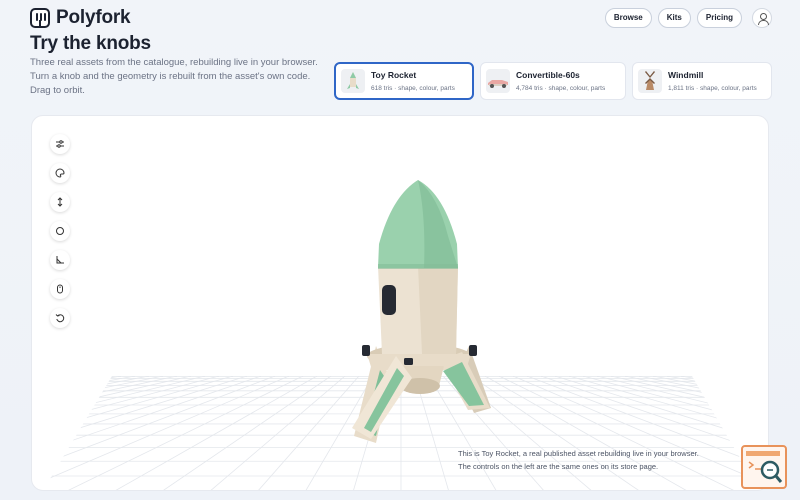 The width and height of the screenshot is (800, 500). I want to click on fork-logo-icon, so click(40, 18).